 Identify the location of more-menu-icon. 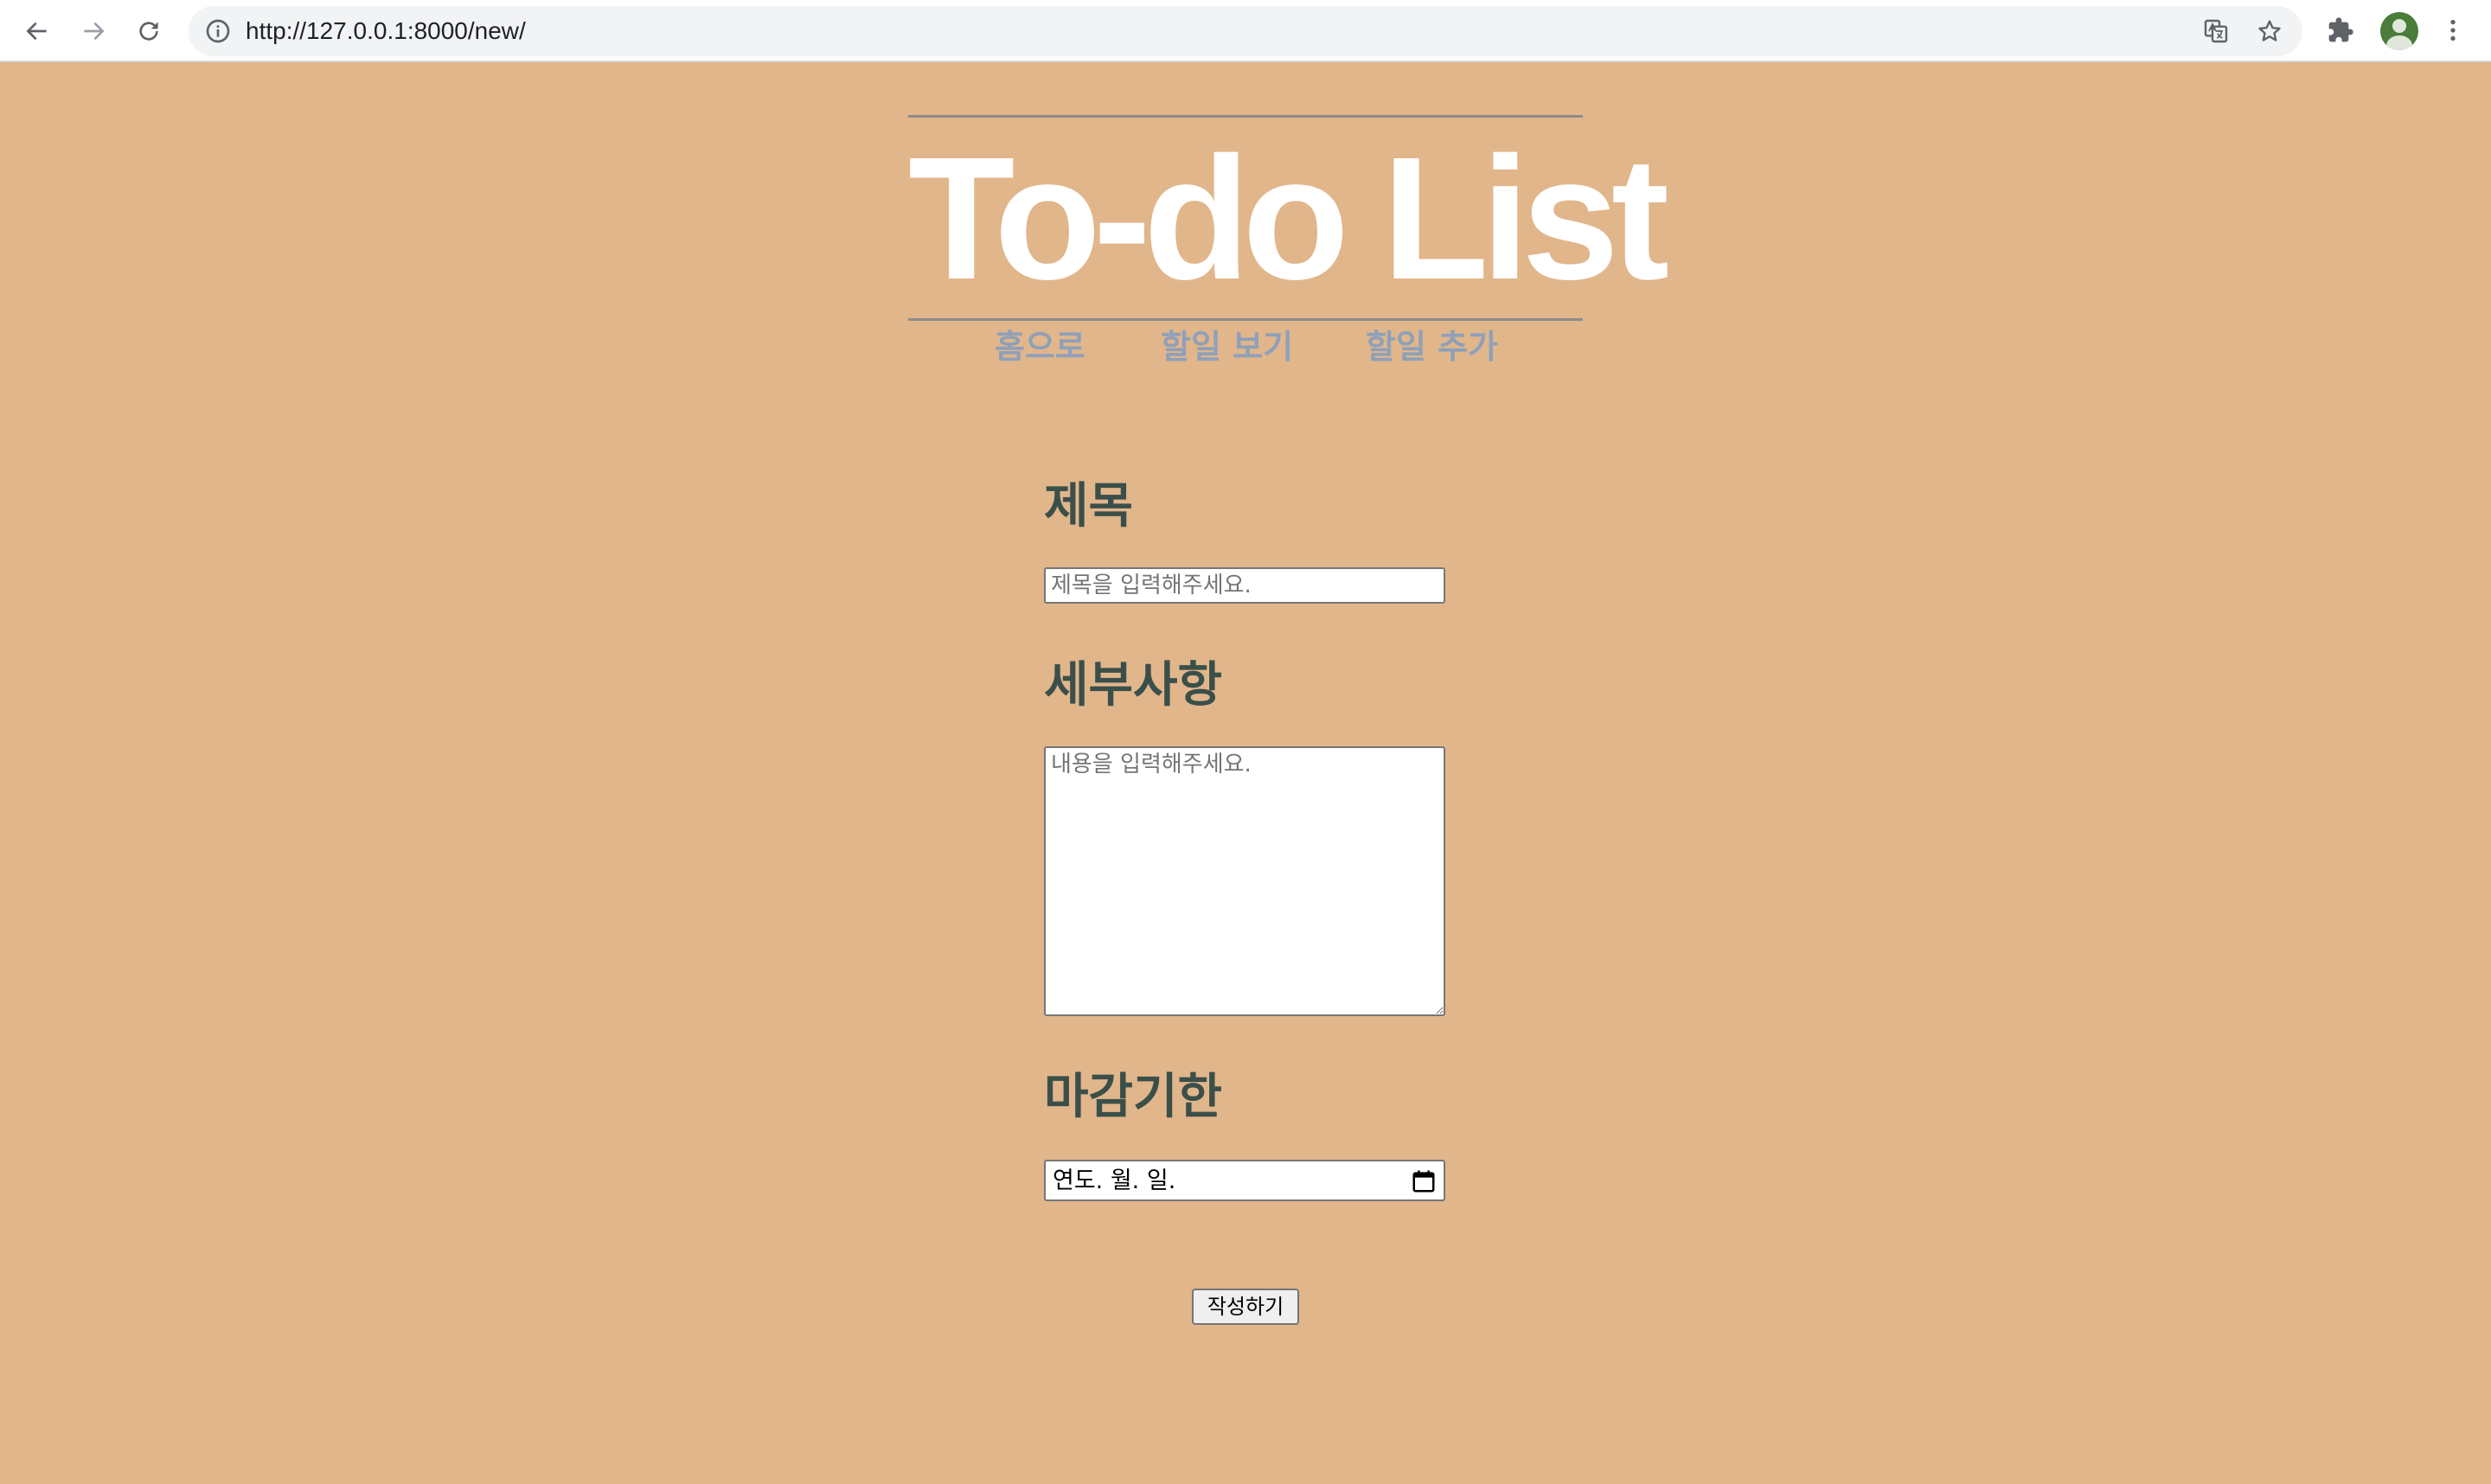
(2453, 30).